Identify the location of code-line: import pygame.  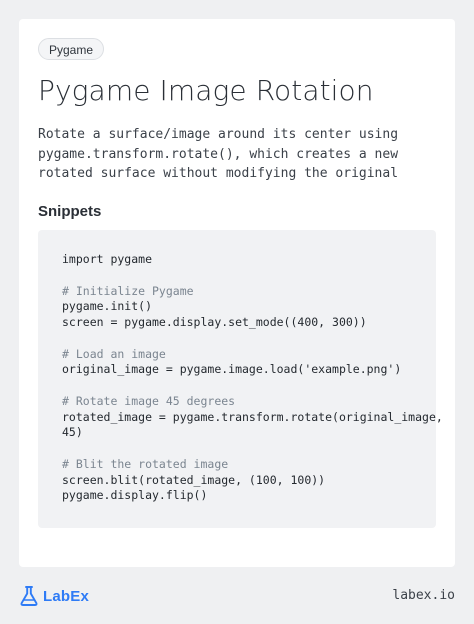
(107, 259).